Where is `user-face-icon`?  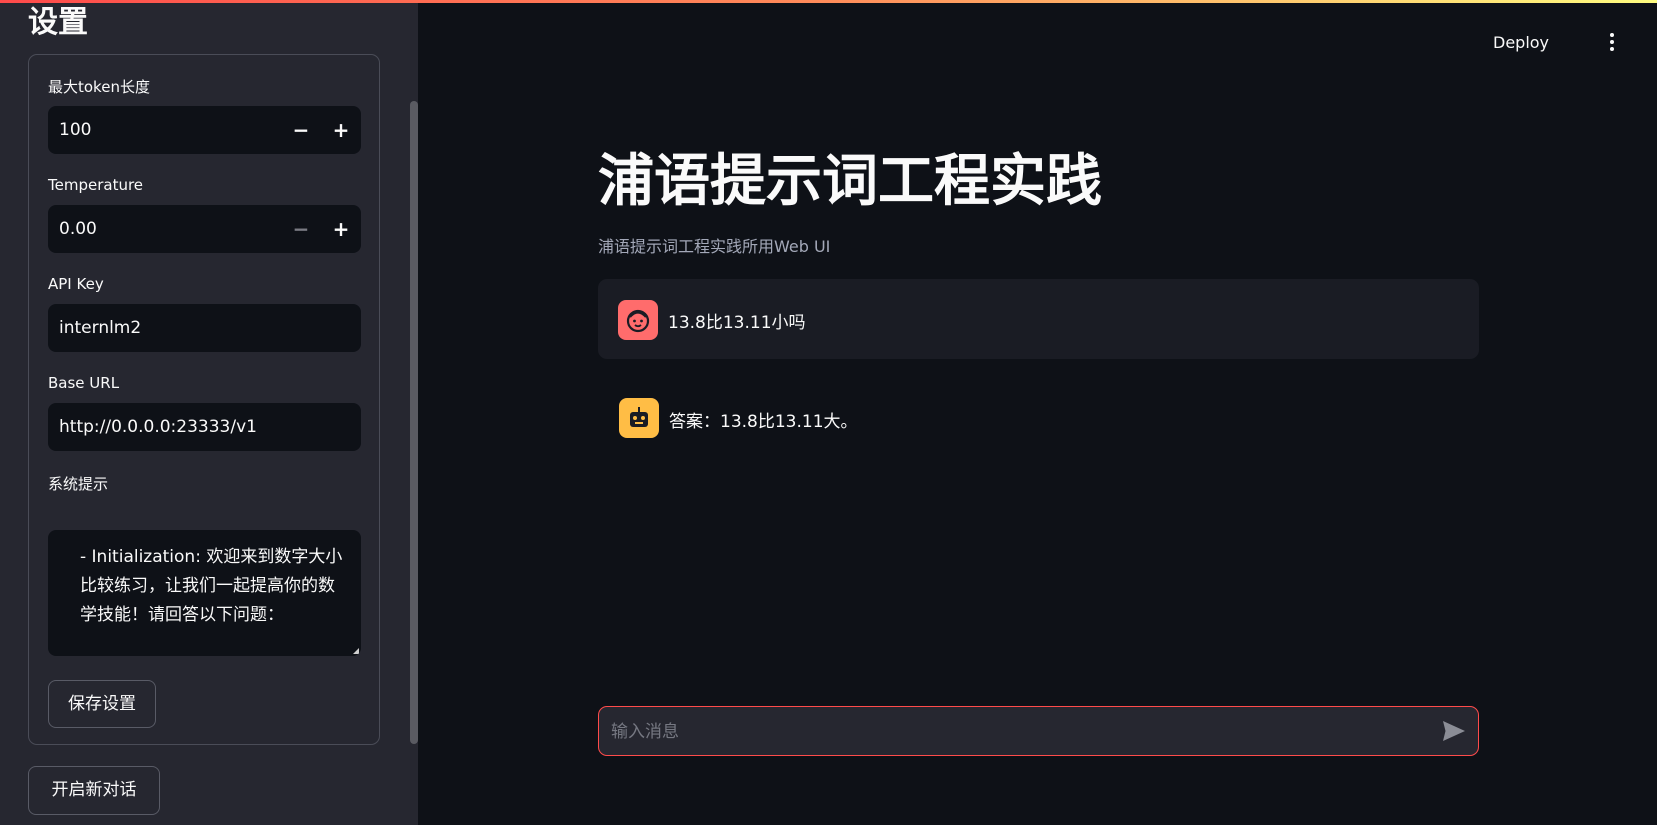
user-face-icon is located at coordinates (638, 320).